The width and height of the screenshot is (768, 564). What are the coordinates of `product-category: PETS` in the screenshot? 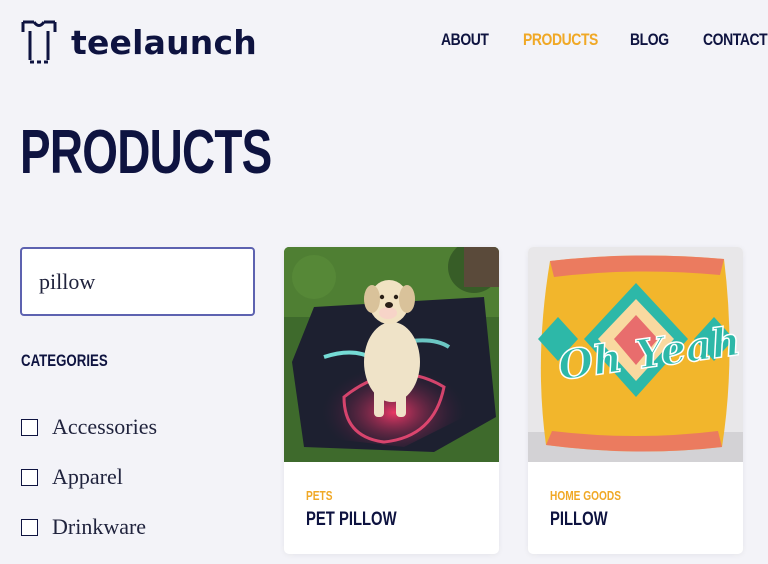 It's located at (319, 495).